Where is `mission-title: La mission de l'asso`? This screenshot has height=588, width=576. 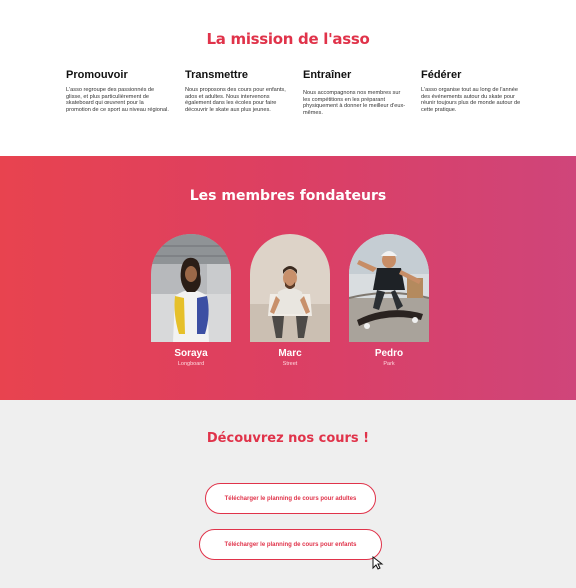
mission-title: La mission de l'asso is located at coordinates (288, 39).